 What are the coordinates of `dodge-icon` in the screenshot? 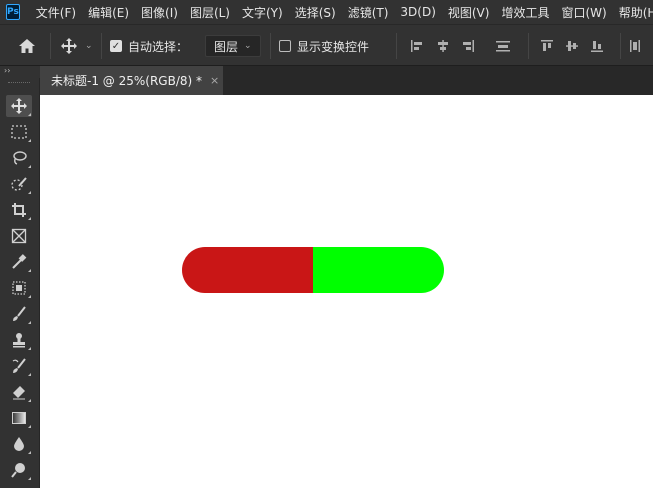 It's located at (18, 470).